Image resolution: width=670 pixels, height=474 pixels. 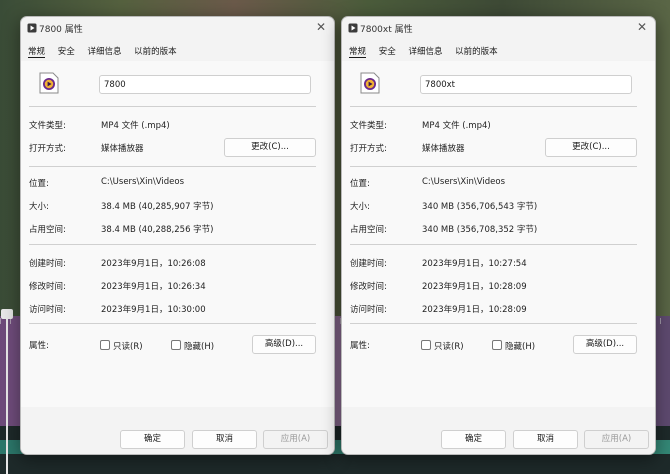 What do you see at coordinates (474, 264) in the screenshot?
I see `created-value: 2023年9月1日，10:27:54` at bounding box center [474, 264].